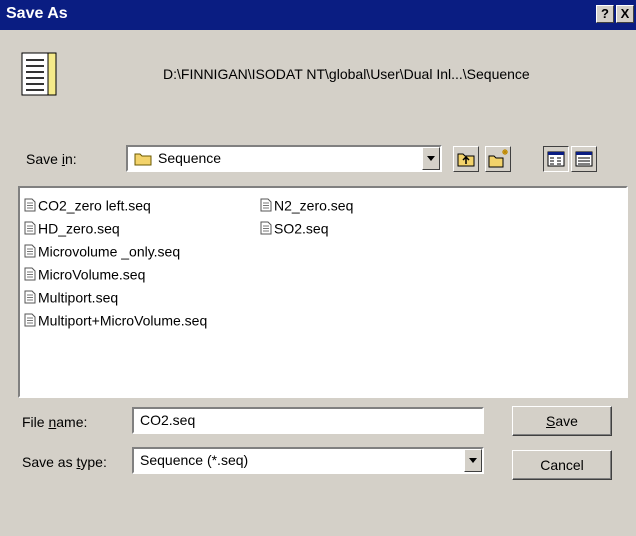 The height and width of the screenshot is (536, 636). I want to click on list-view-button, so click(556, 159).